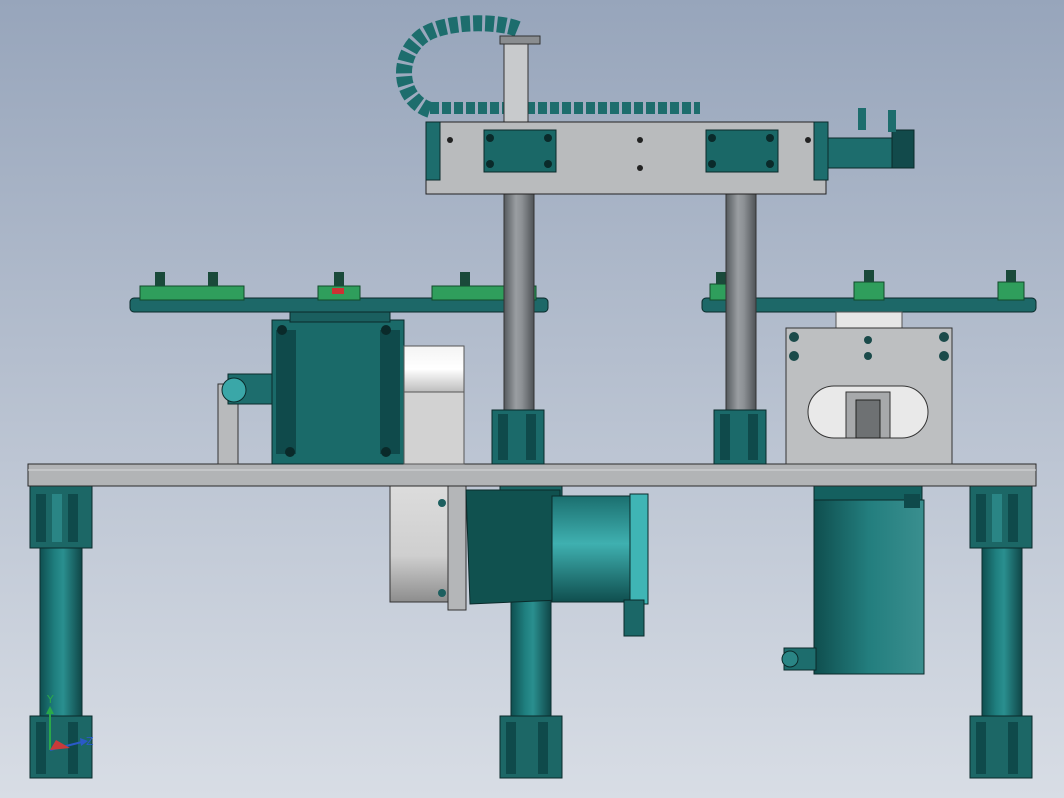 Image resolution: width=1064 pixels, height=798 pixels. I want to click on table-top-plate, so click(532, 475).